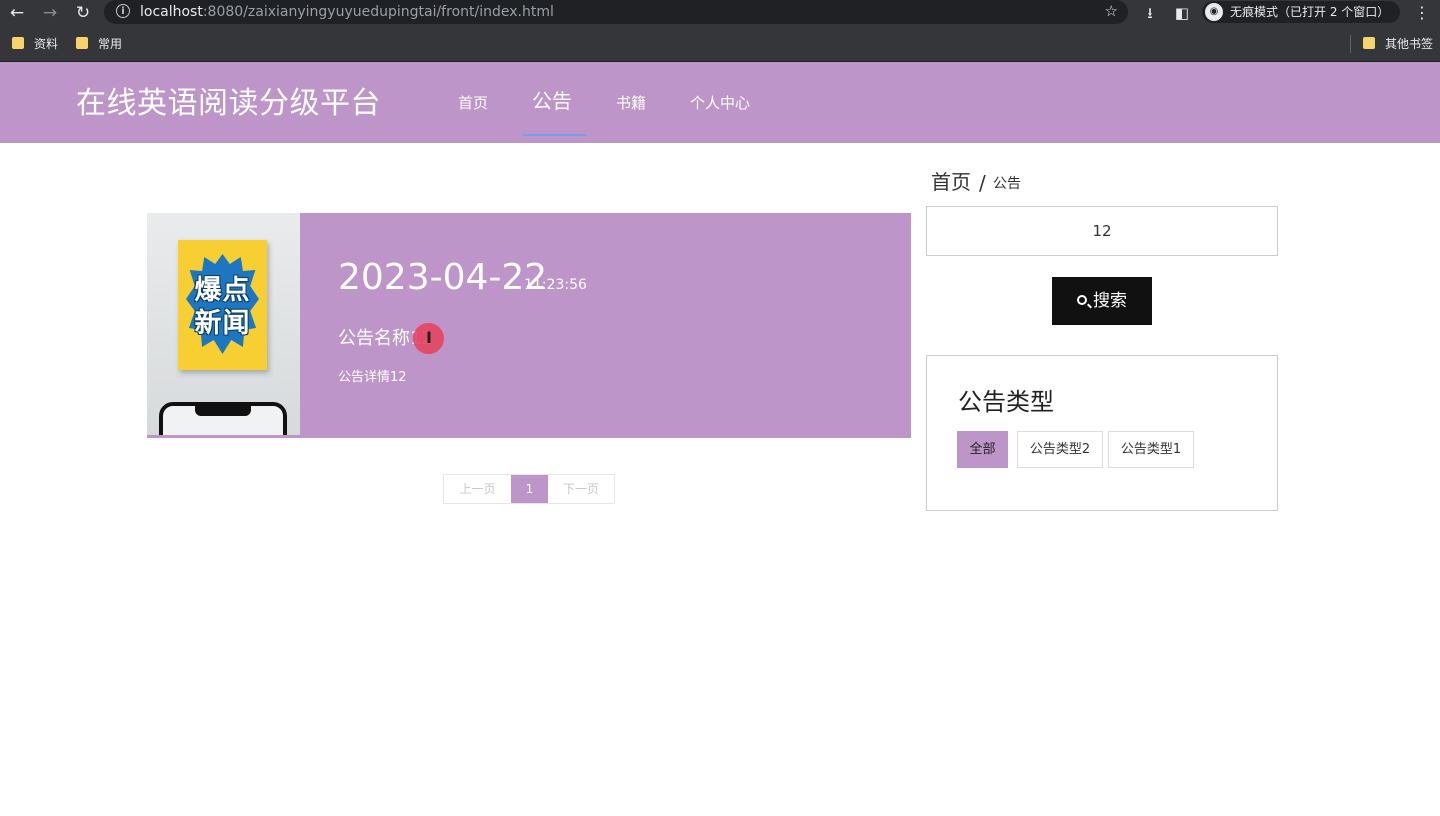 This screenshot has width=1440, height=816. Describe the element at coordinates (1006, 402) in the screenshot. I see `type-panel-title: 公告类型` at that location.